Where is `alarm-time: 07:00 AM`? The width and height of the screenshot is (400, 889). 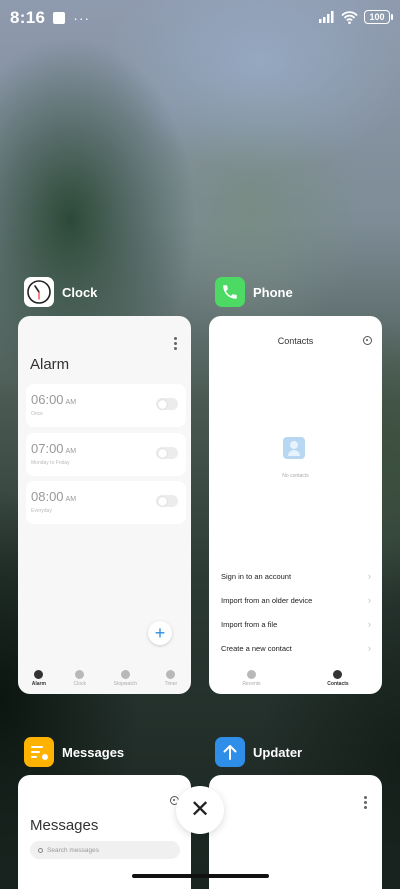
alarm-time: 07:00 AM is located at coordinates (54, 448).